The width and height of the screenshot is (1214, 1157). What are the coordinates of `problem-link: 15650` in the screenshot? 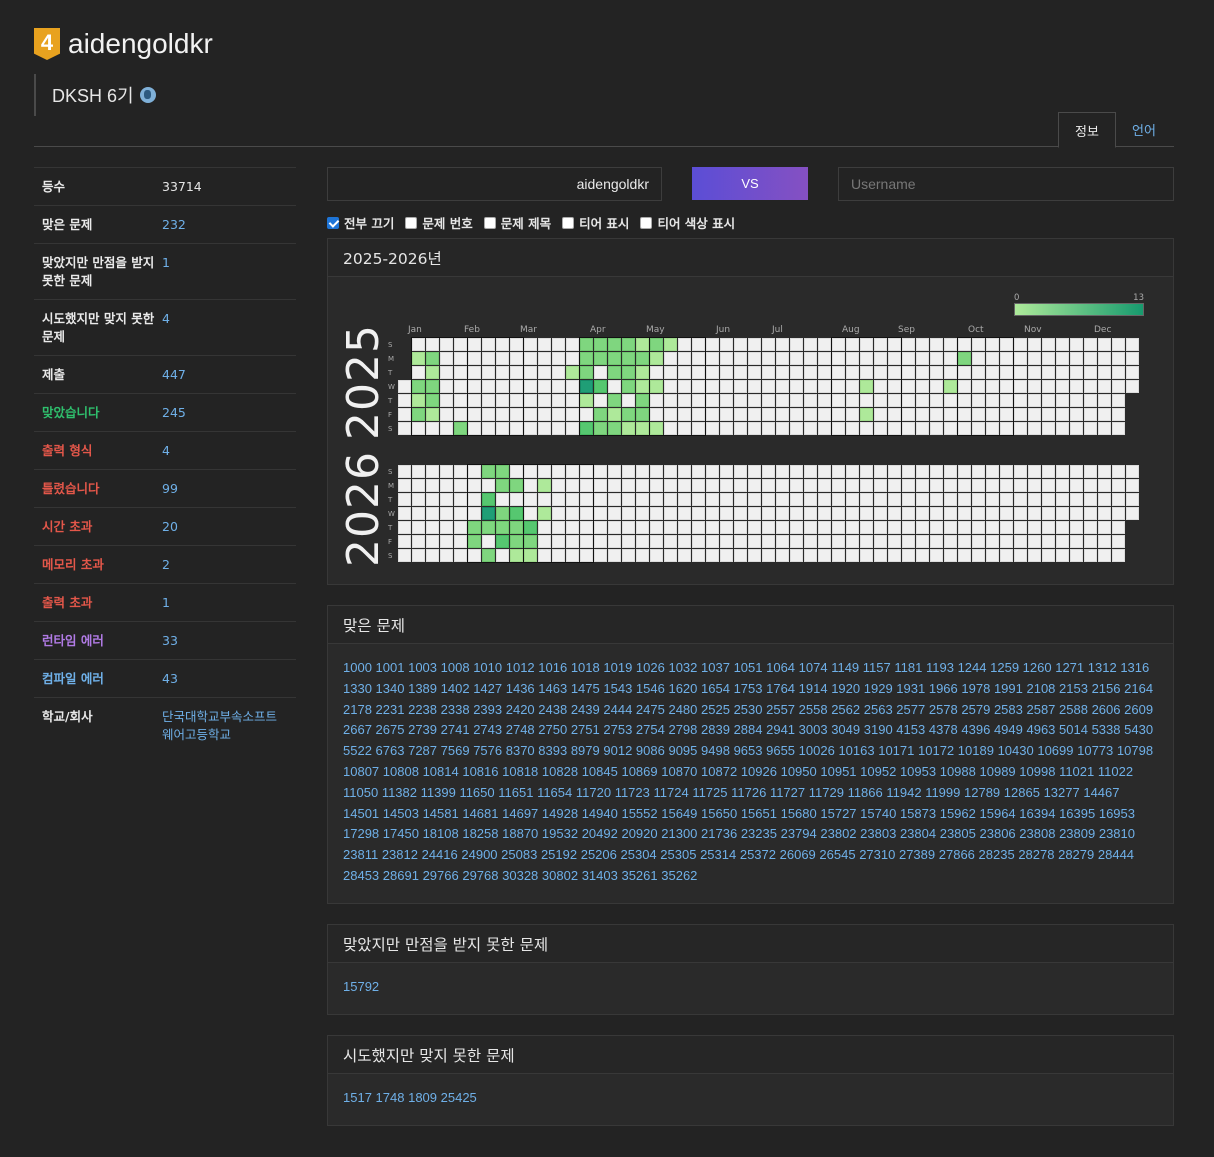 It's located at (719, 813).